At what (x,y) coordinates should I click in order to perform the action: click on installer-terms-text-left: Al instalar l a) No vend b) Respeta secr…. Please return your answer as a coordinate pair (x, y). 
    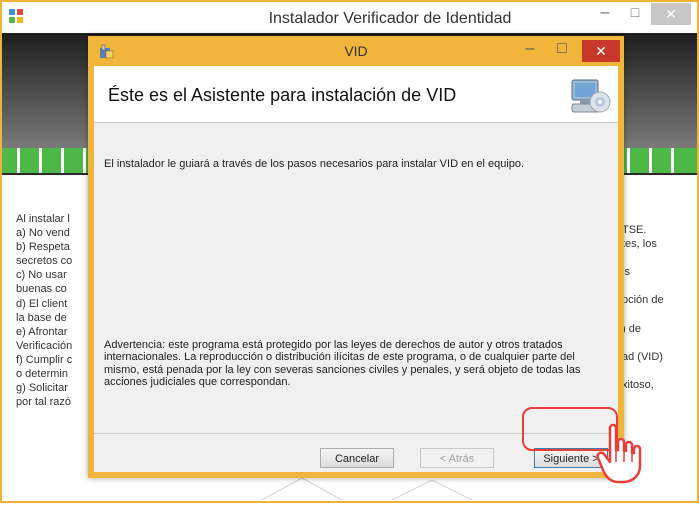
    Looking at the image, I should click on (44, 311).